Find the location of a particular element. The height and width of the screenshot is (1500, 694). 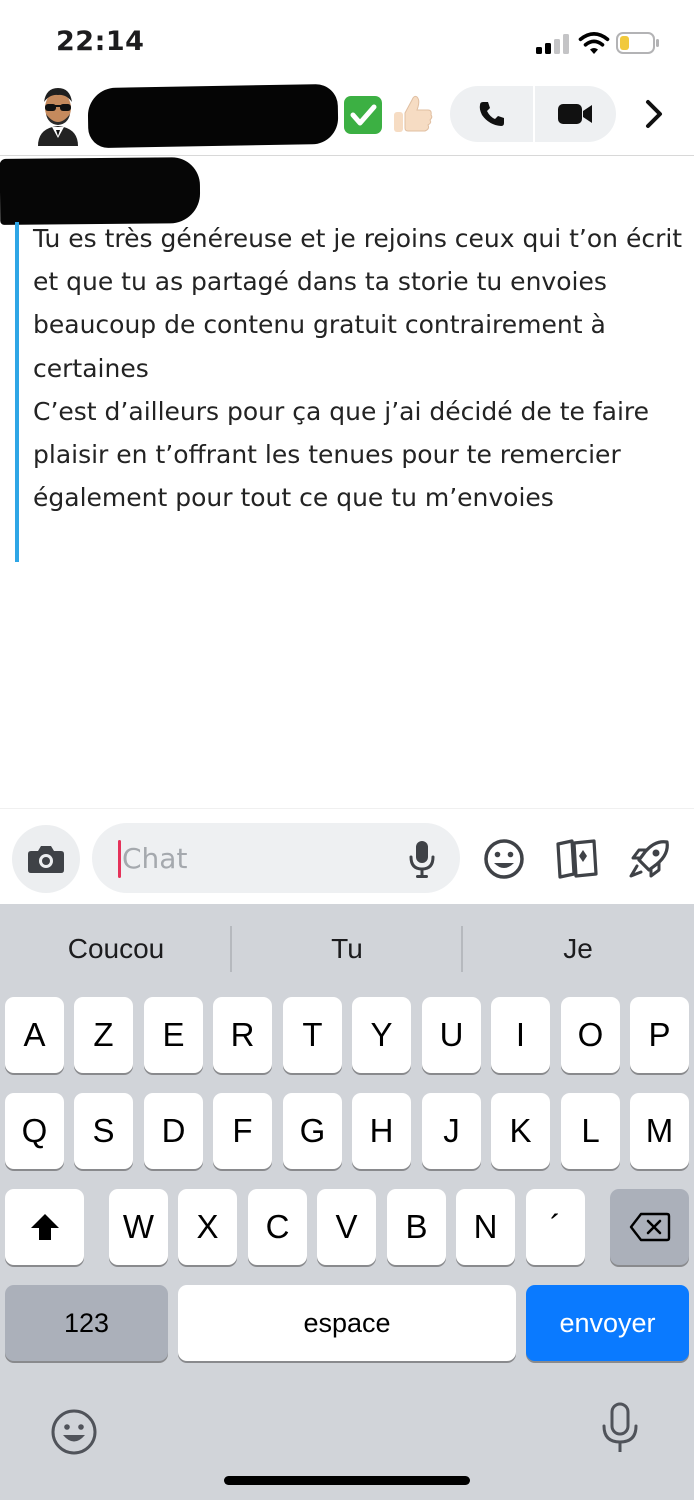

emoji-keyboard-button is located at coordinates (74, 1432).